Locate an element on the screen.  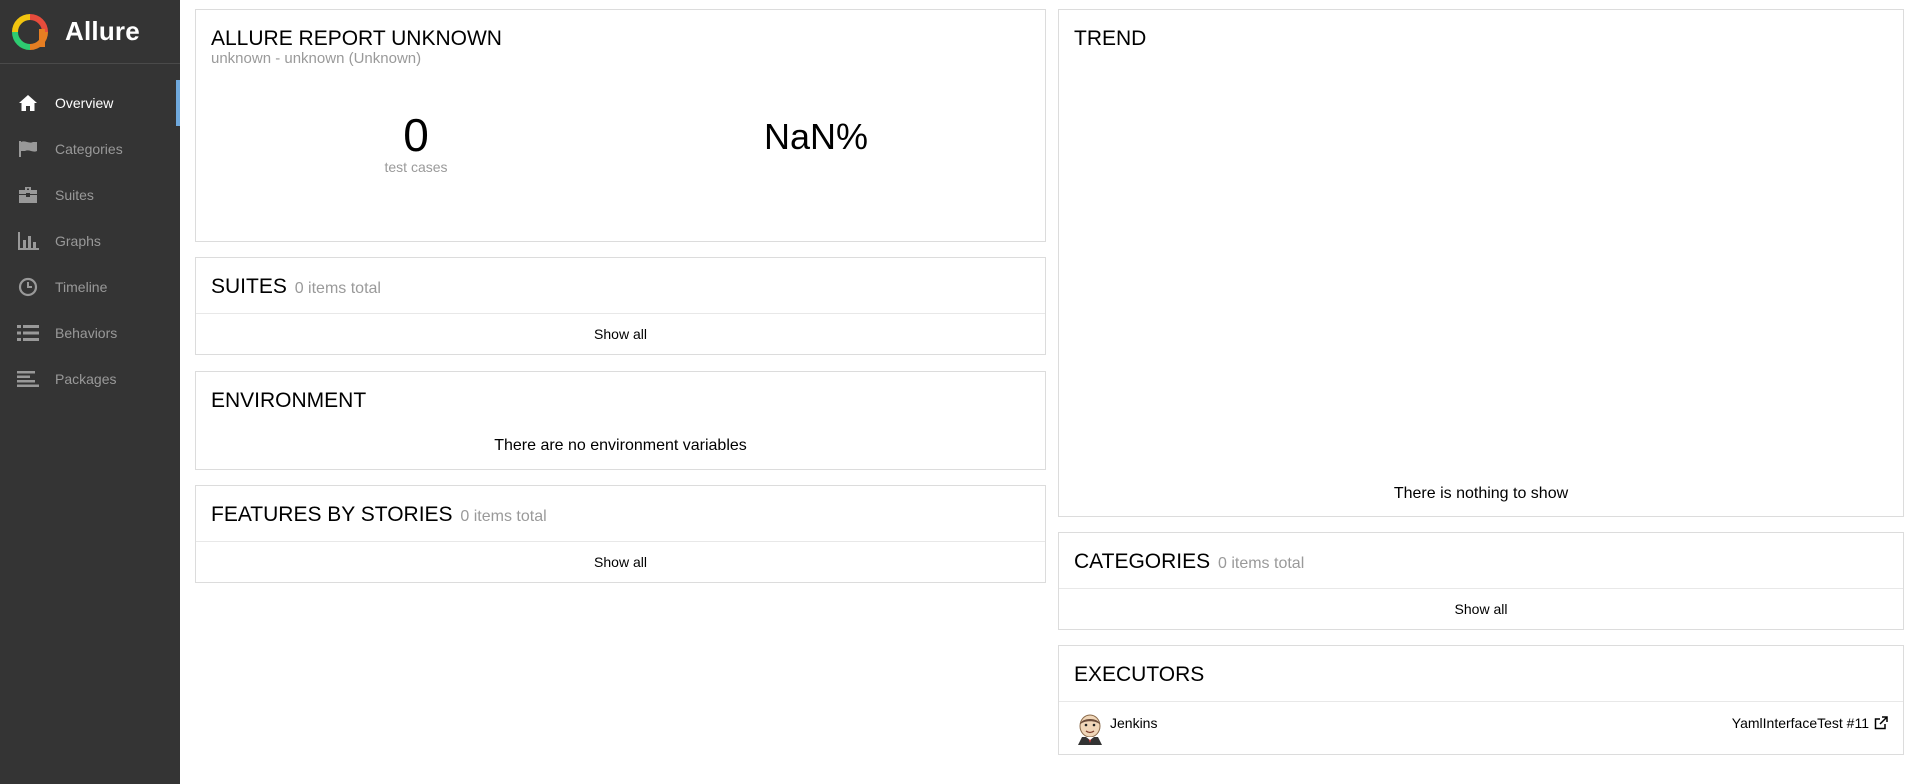
sidebar-item-label: Suites is located at coordinates (74, 195).